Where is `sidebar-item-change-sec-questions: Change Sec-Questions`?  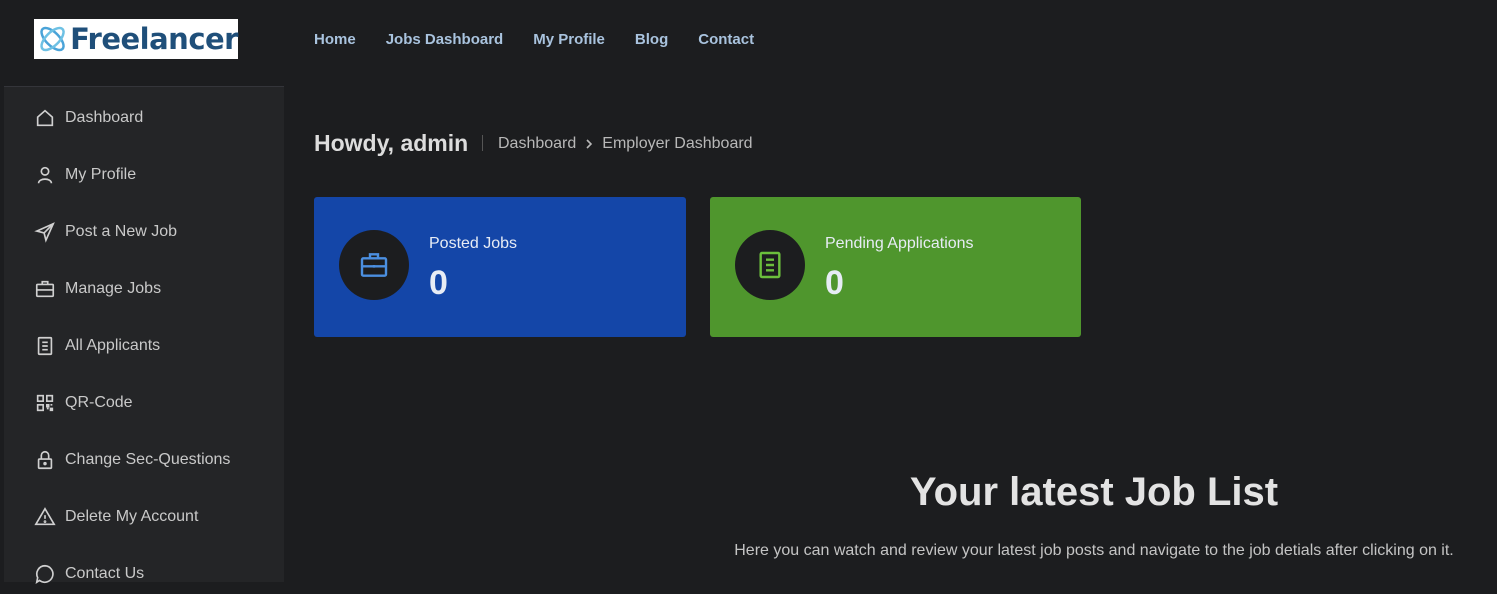 sidebar-item-change-sec-questions: Change Sec-Questions is located at coordinates (144, 460).